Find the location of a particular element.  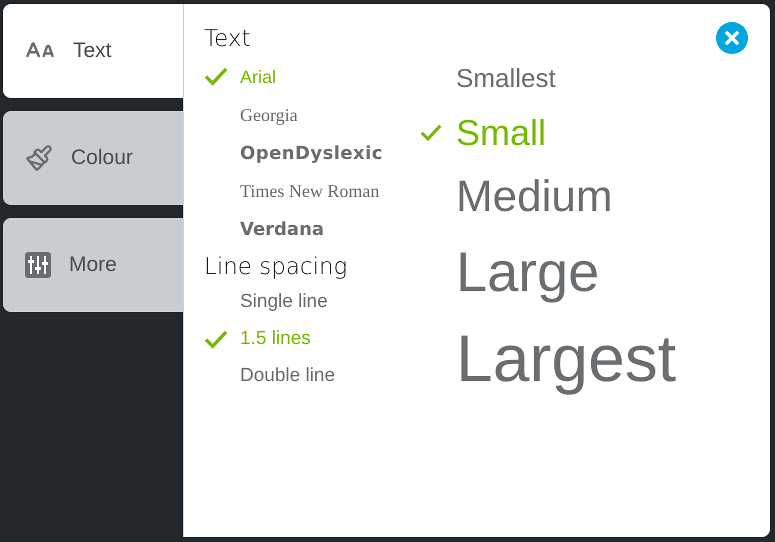

close-icon is located at coordinates (732, 38).